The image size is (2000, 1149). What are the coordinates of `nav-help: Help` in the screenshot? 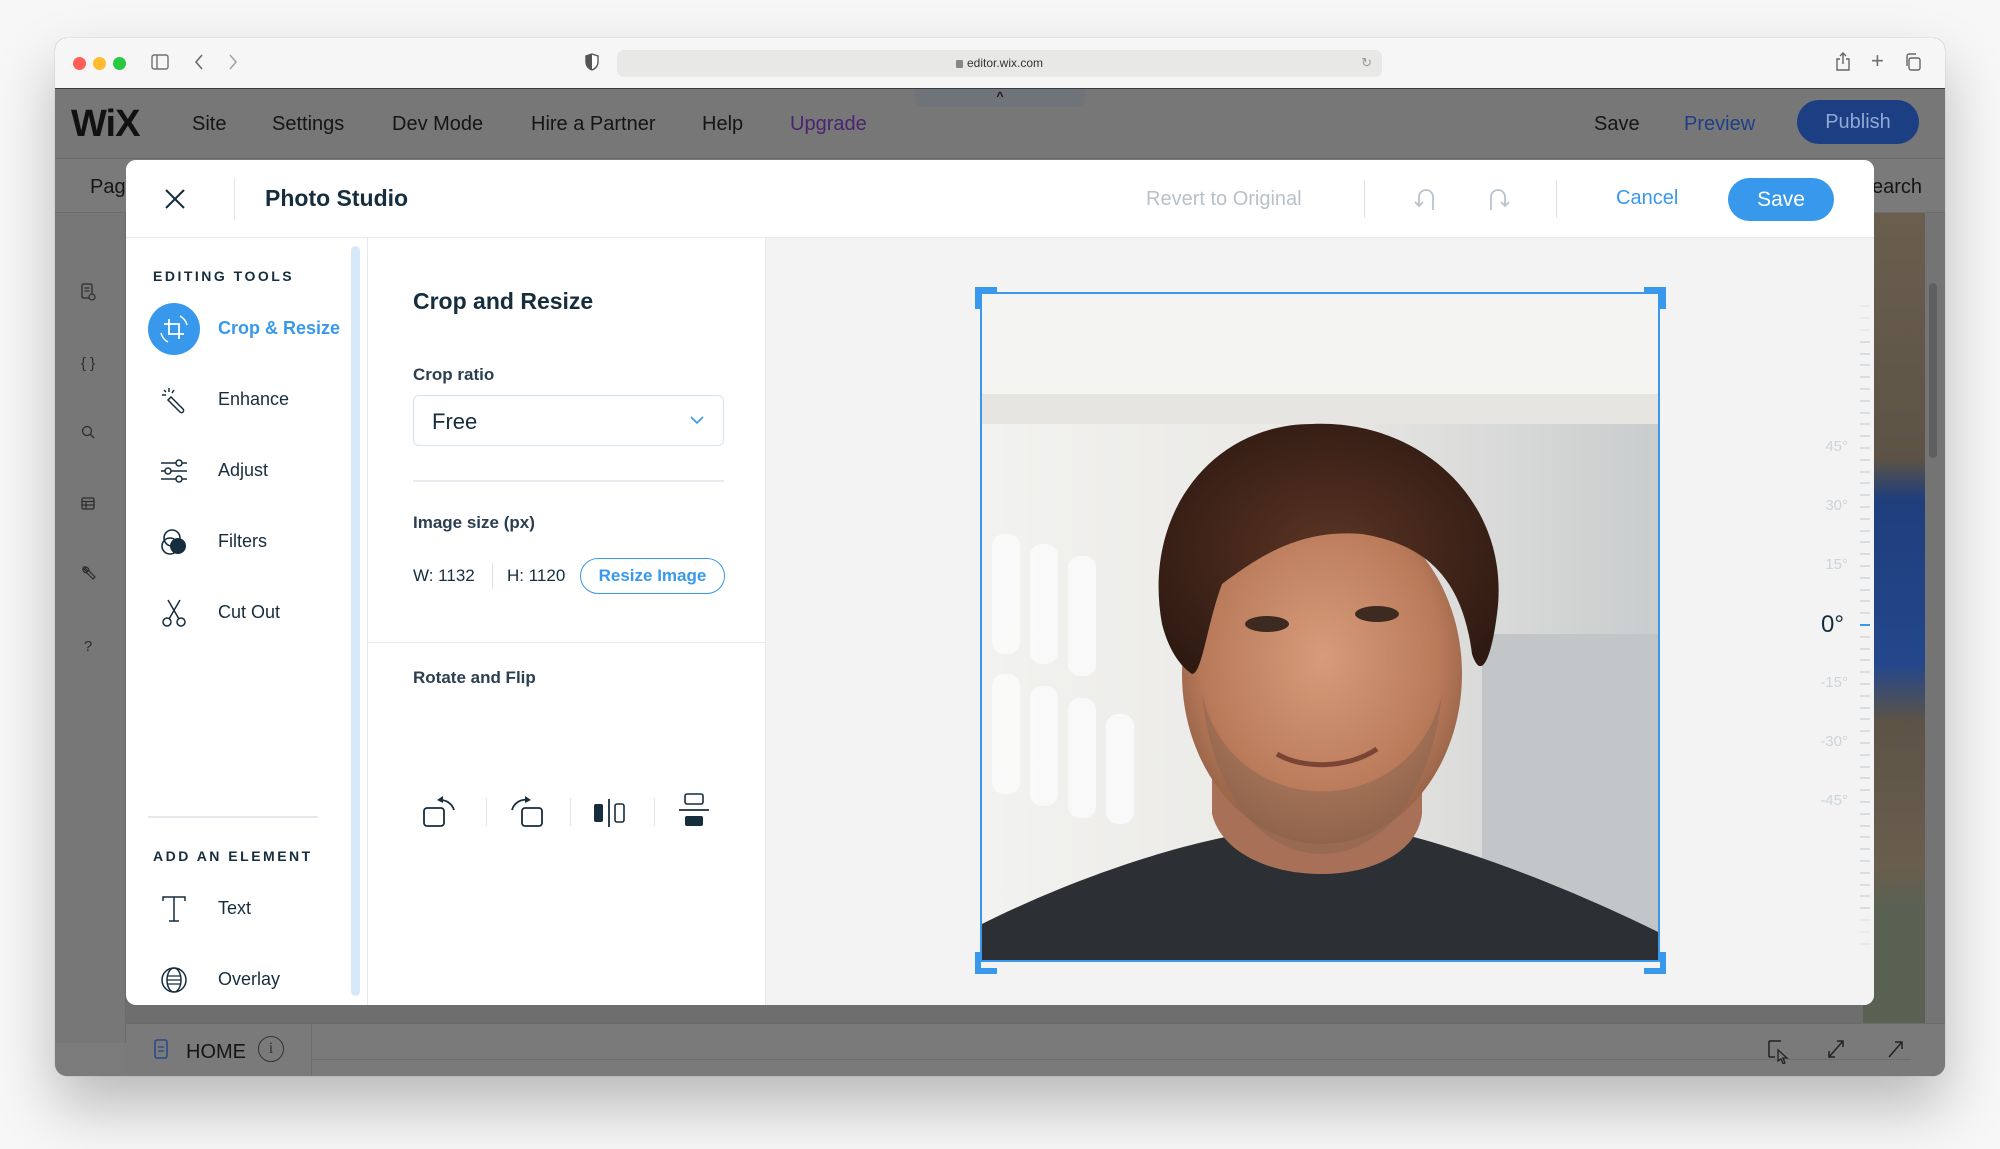 It's located at (722, 124).